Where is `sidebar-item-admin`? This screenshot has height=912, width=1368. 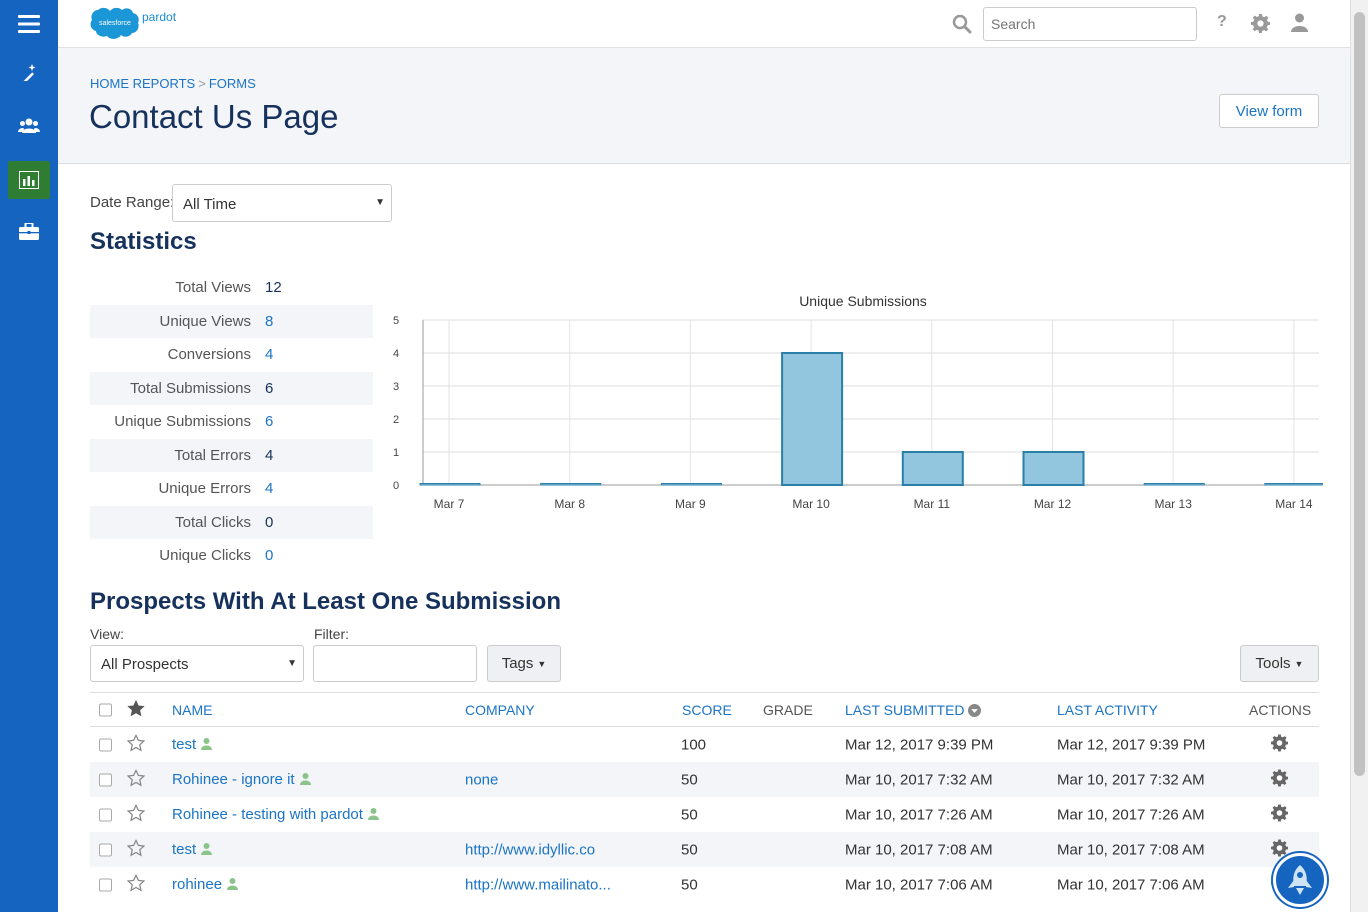 sidebar-item-admin is located at coordinates (29, 231).